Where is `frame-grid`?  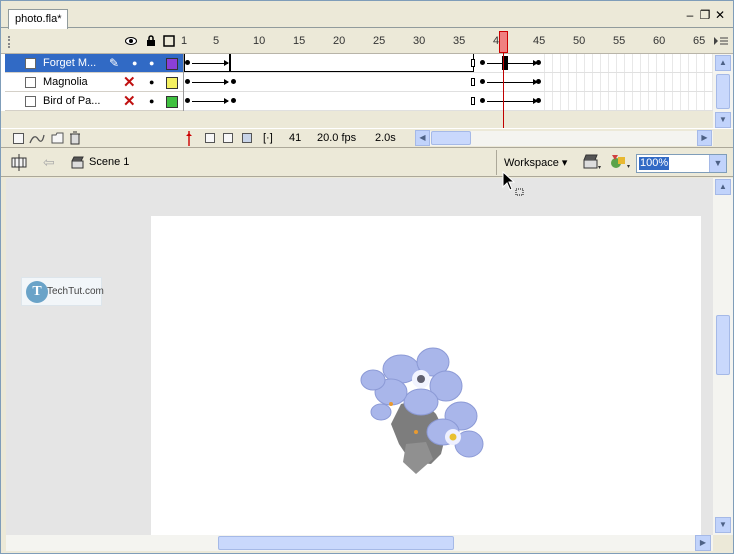 frame-grid is located at coordinates (448, 82).